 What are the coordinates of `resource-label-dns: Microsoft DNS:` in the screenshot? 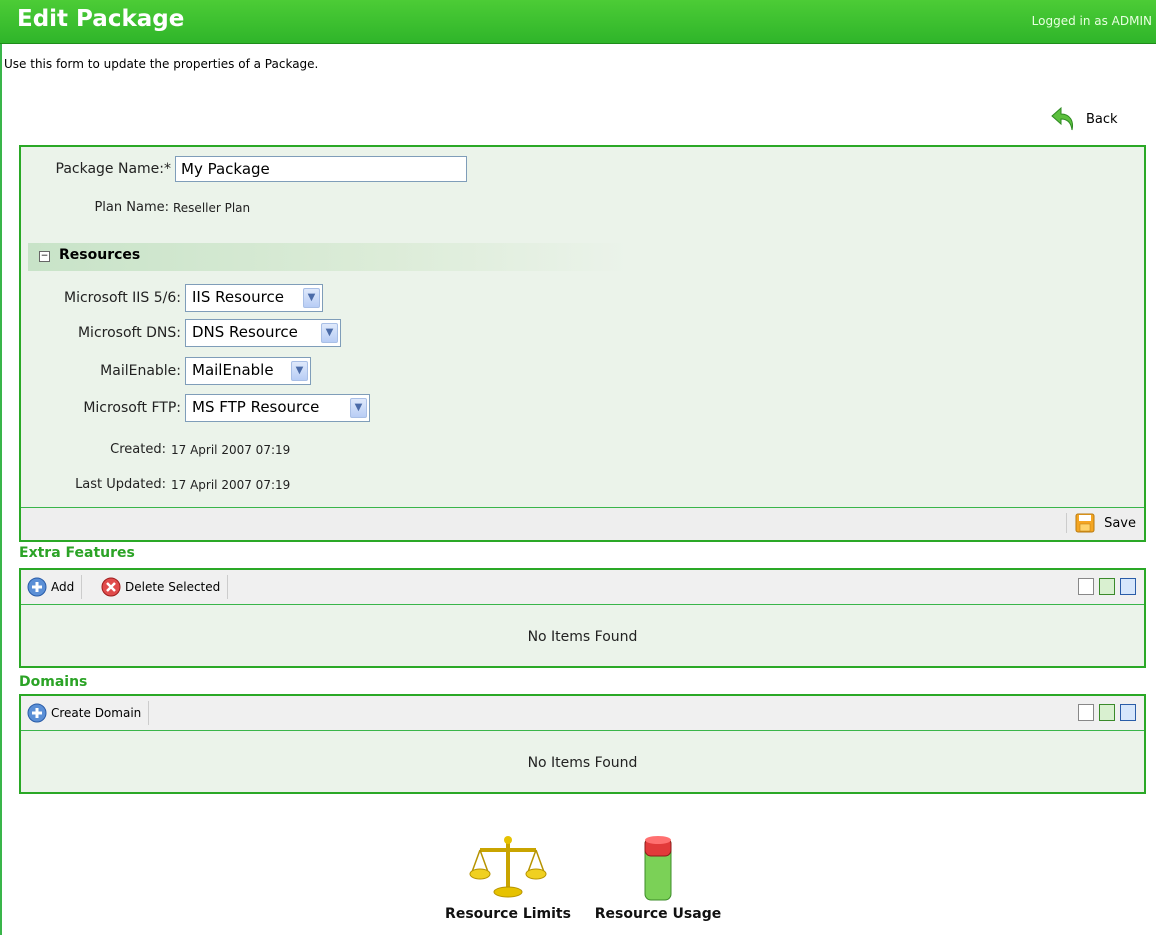 It's located at (129, 333).